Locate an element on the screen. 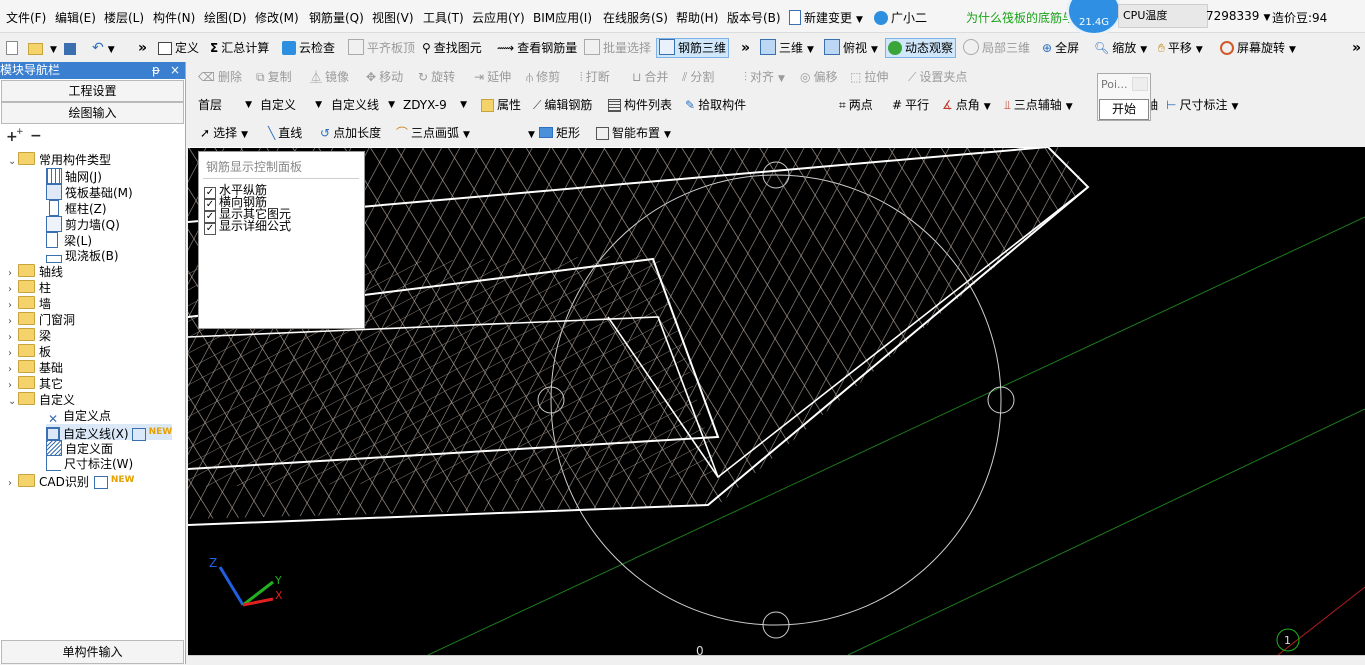 The width and height of the screenshot is (1365, 665). tree-folder-opening: › 门窗洞 is located at coordinates (41, 320).